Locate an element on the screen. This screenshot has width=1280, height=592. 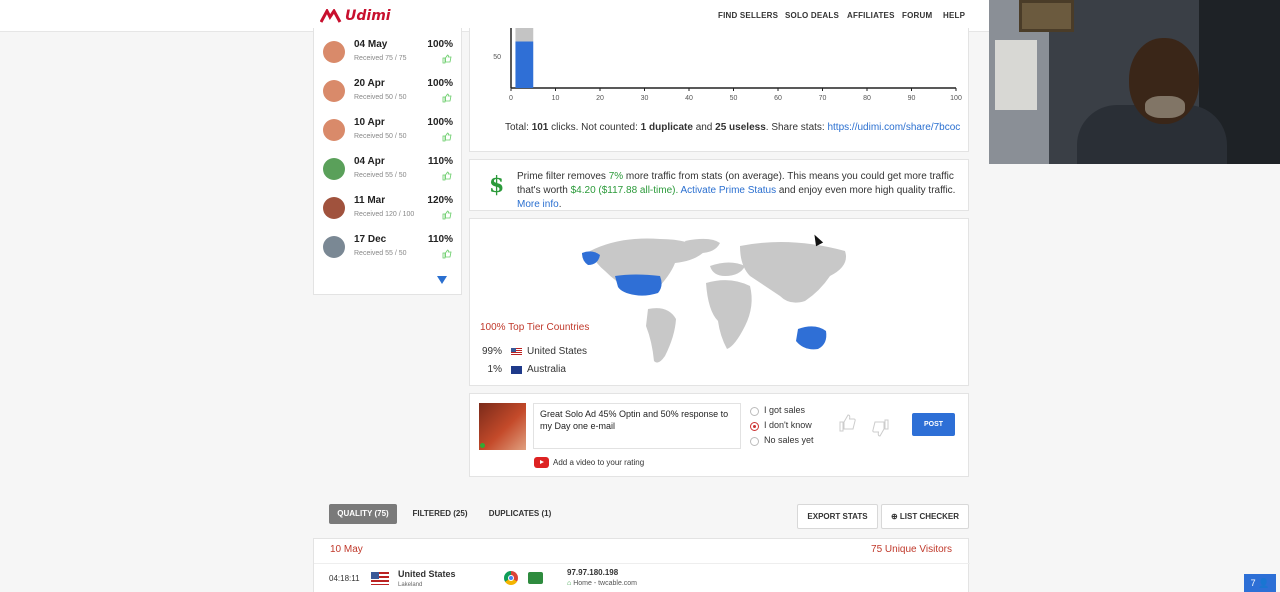
order-date: 04 May is located at coordinates (371, 44).